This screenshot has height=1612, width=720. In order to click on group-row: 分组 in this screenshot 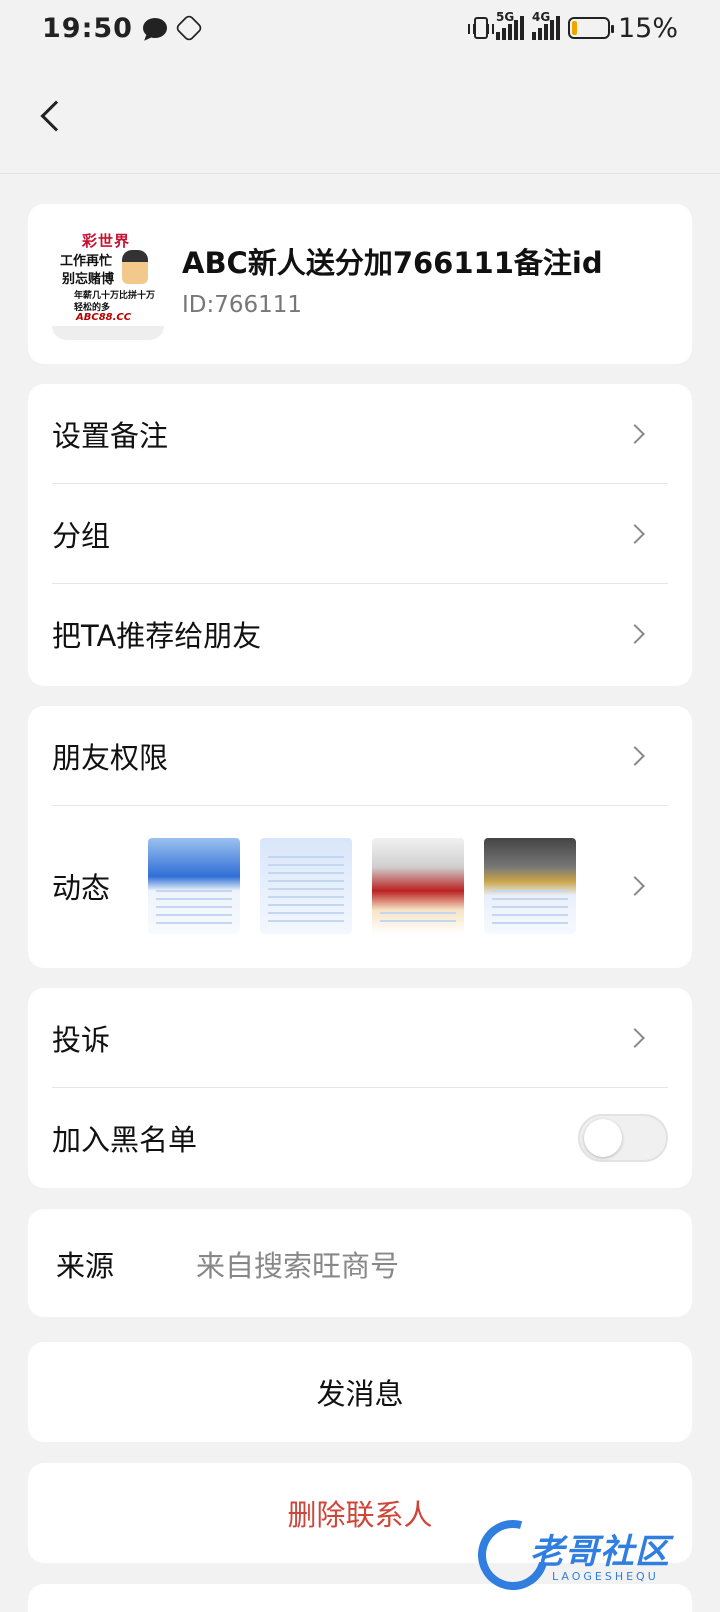, I will do `click(360, 534)`.